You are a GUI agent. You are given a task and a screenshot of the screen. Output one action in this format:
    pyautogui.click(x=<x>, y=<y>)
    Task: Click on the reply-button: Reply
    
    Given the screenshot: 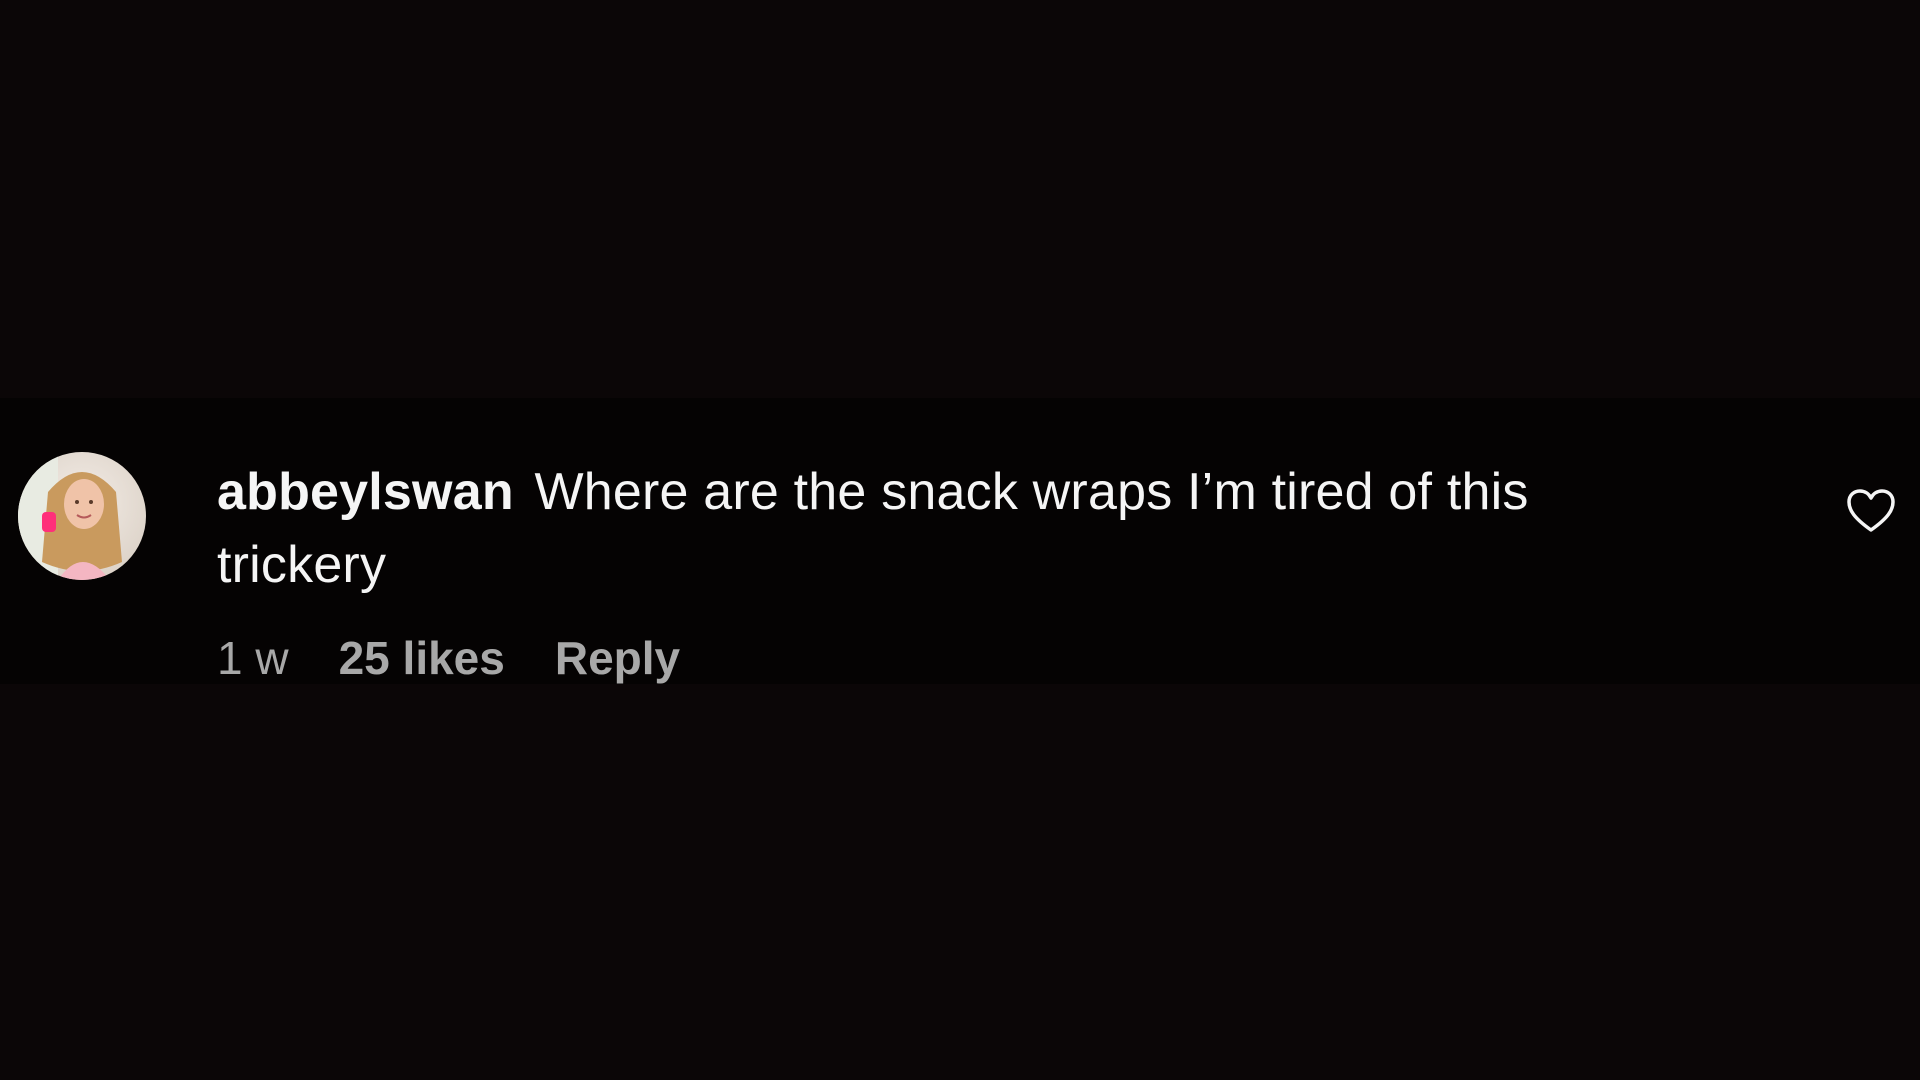 What is the action you would take?
    pyautogui.click(x=617, y=658)
    